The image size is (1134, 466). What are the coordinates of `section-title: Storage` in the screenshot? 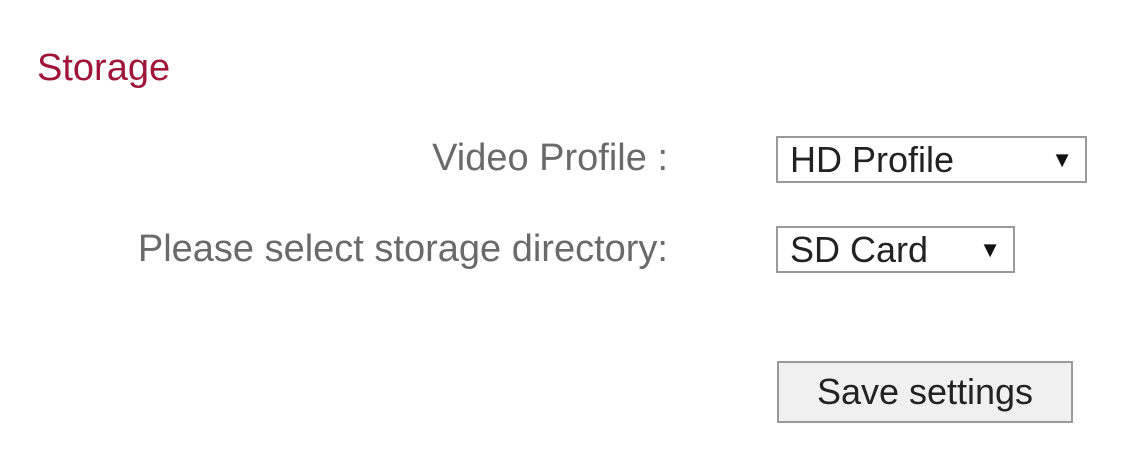 It's located at (104, 68).